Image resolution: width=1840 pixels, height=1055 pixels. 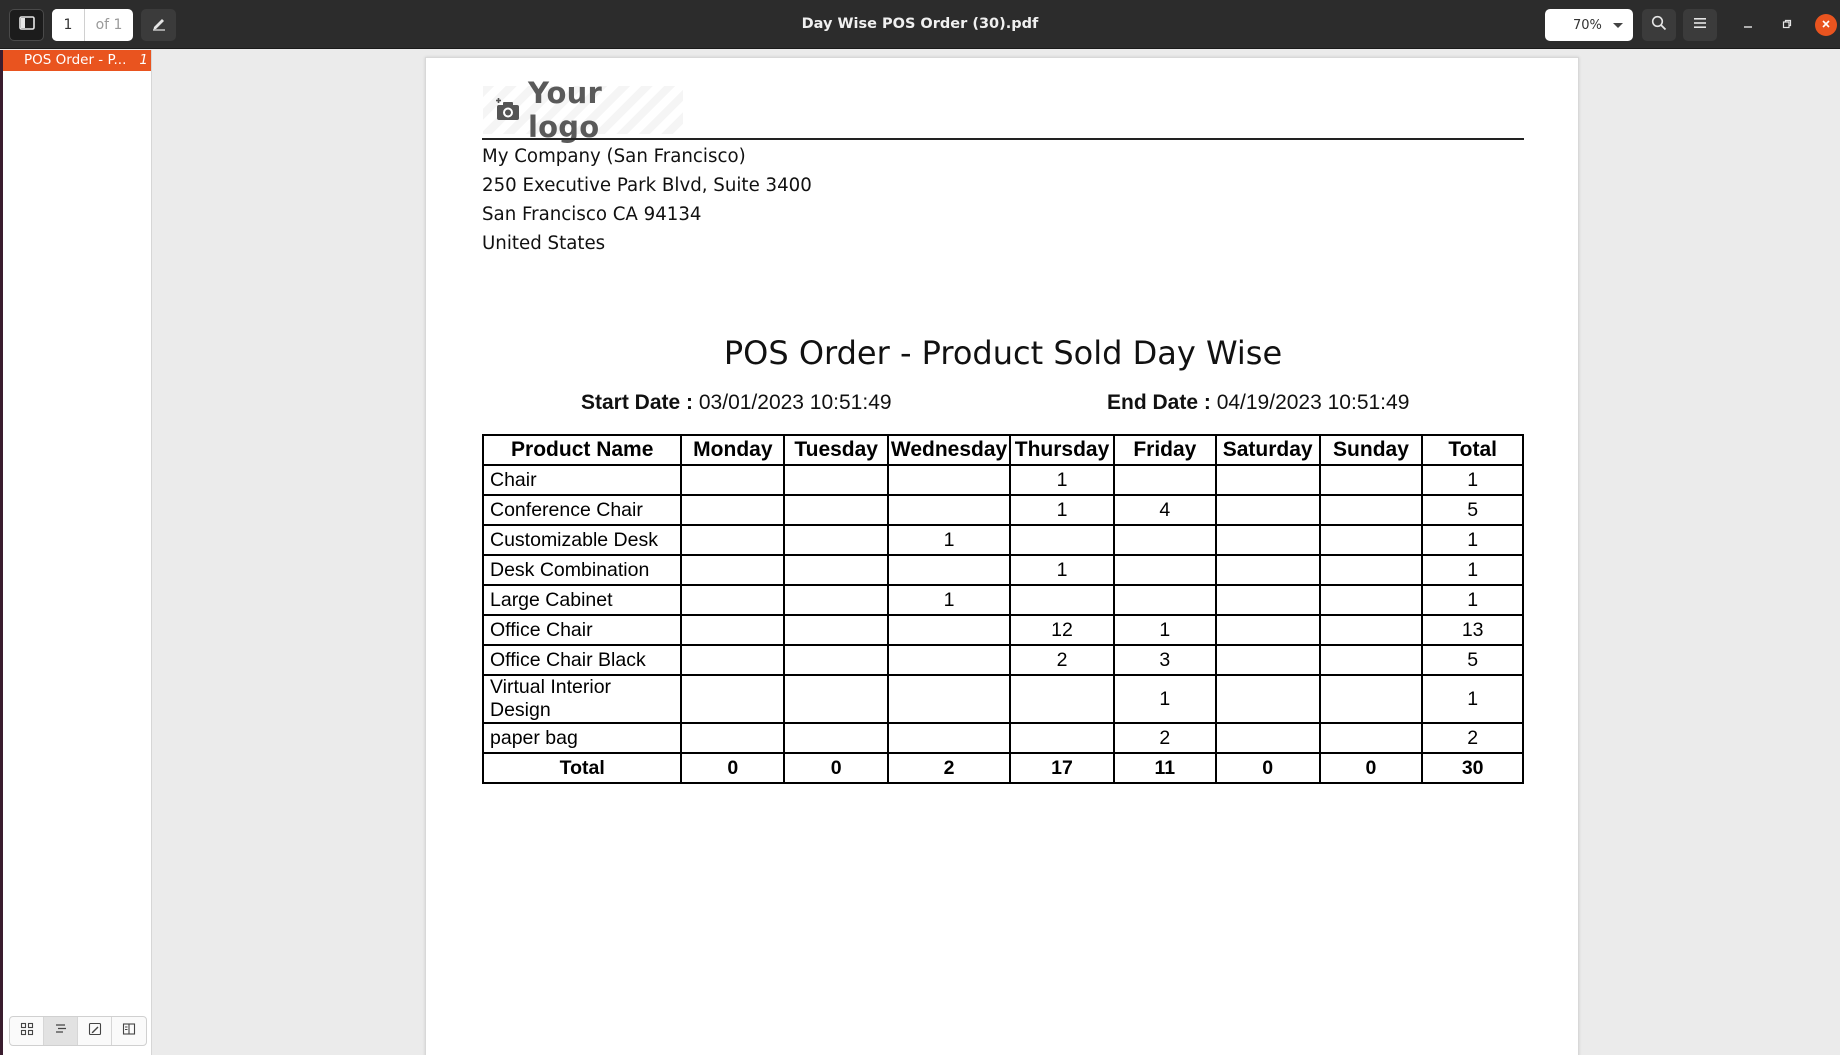 What do you see at coordinates (143, 60) in the screenshot?
I see `outline-item-page: 1` at bounding box center [143, 60].